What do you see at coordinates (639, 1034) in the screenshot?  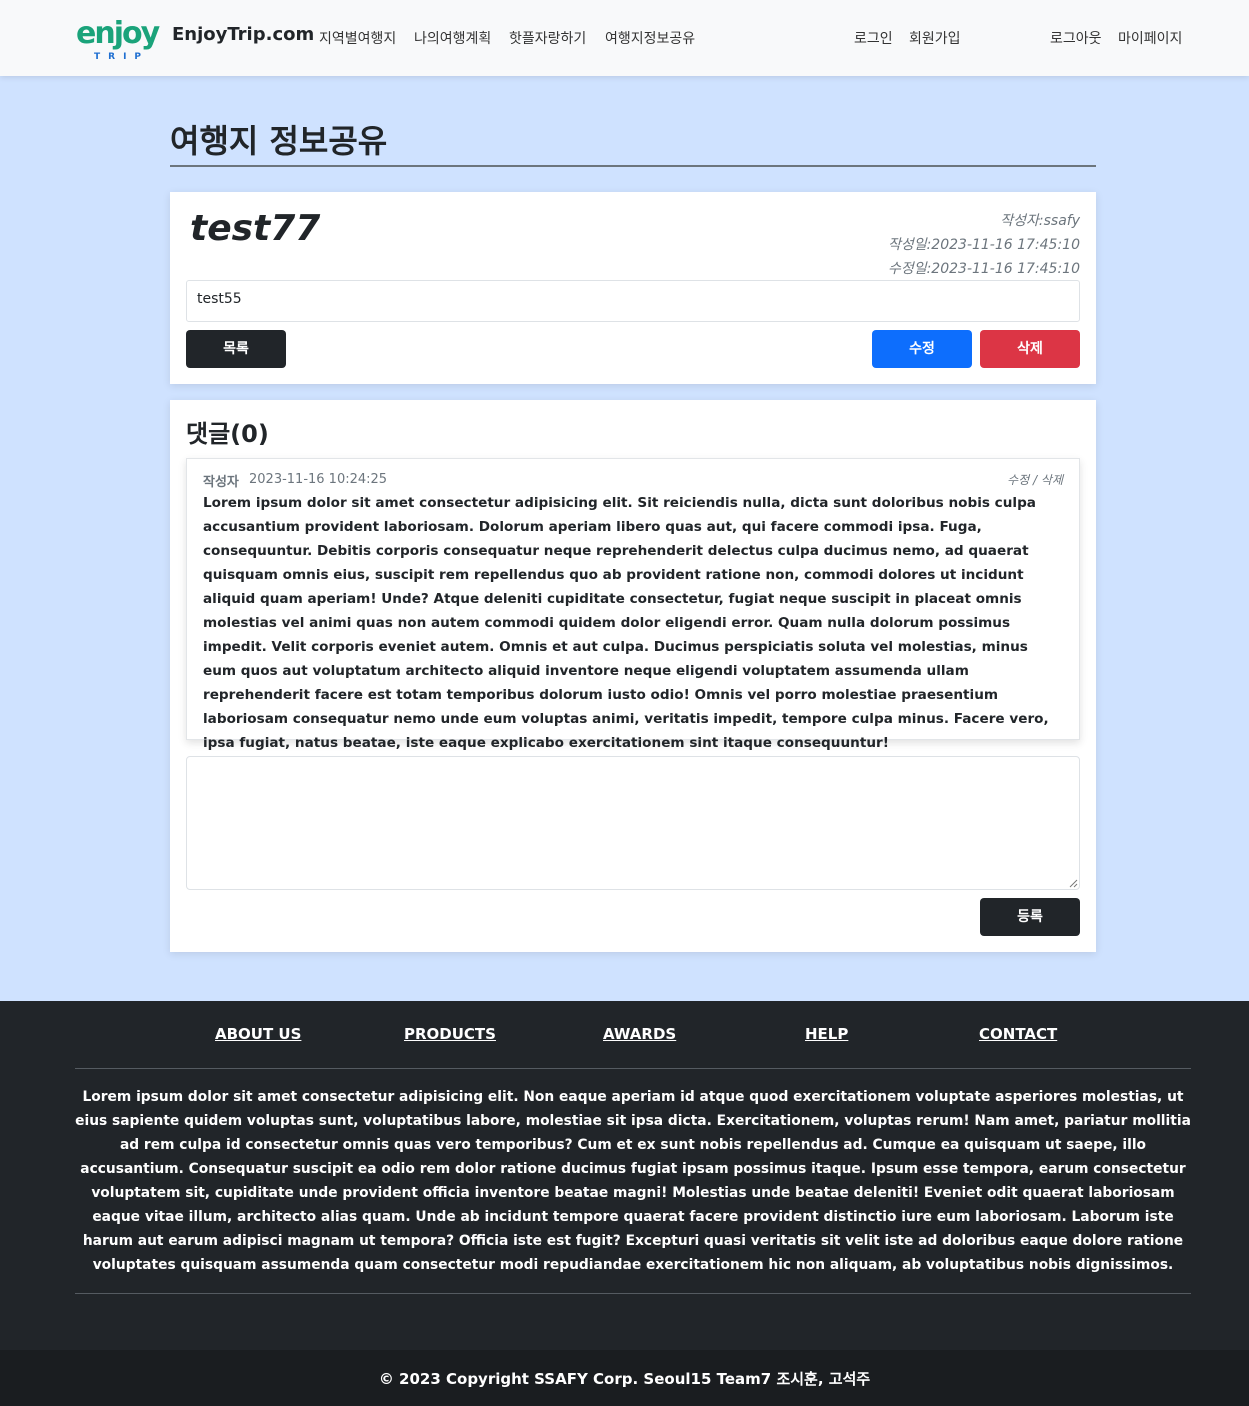 I see `footer-link-awards: AWARDS` at bounding box center [639, 1034].